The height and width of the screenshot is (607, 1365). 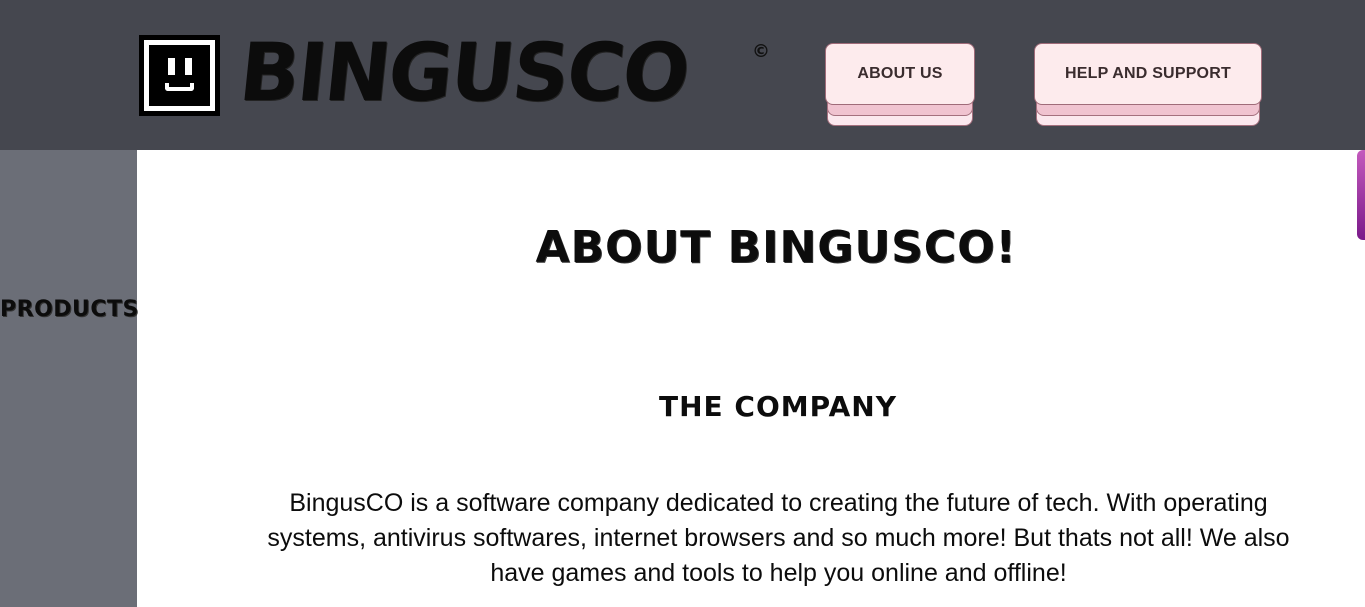 I want to click on brand-wordmark: BINGUSCO, so click(x=494, y=72).